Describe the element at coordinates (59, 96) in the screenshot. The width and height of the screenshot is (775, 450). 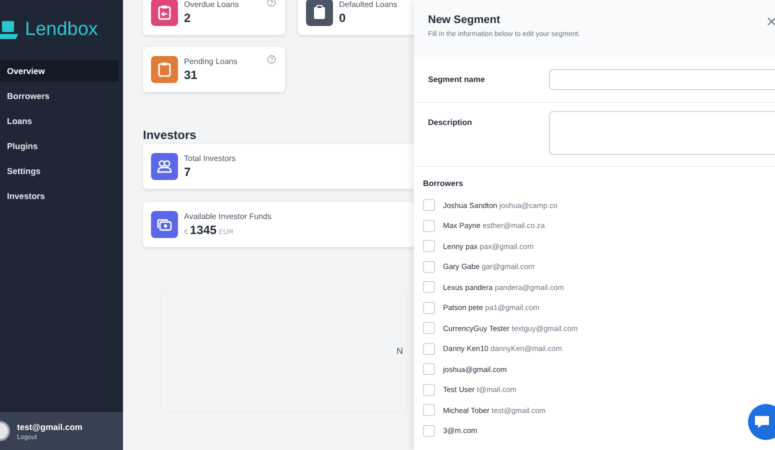
I see `nav-item: Borrowers` at that location.